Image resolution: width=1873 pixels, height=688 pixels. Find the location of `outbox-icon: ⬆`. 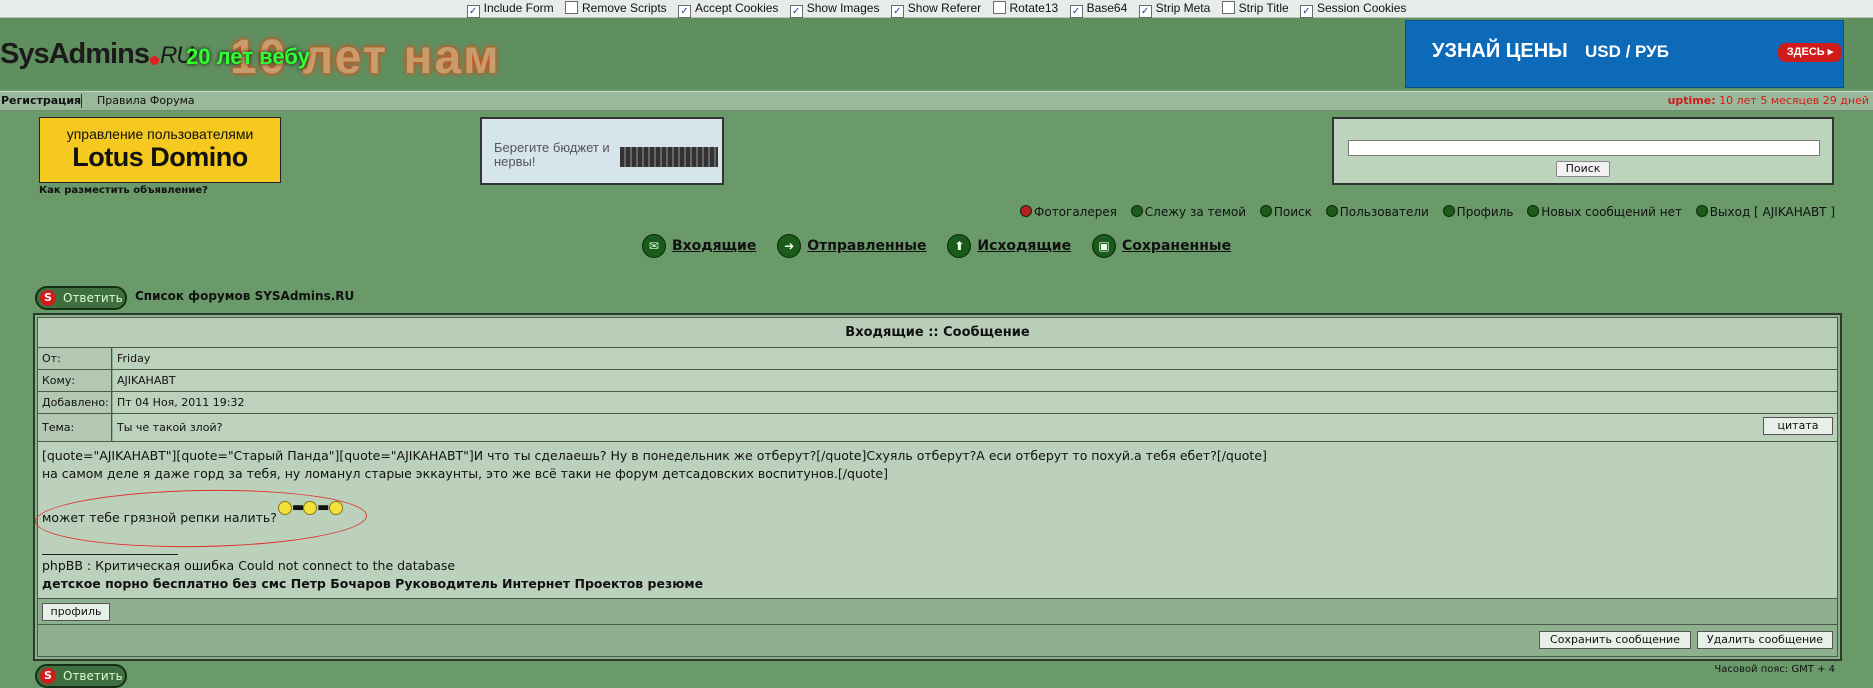

outbox-icon: ⬆ is located at coordinates (959, 246).